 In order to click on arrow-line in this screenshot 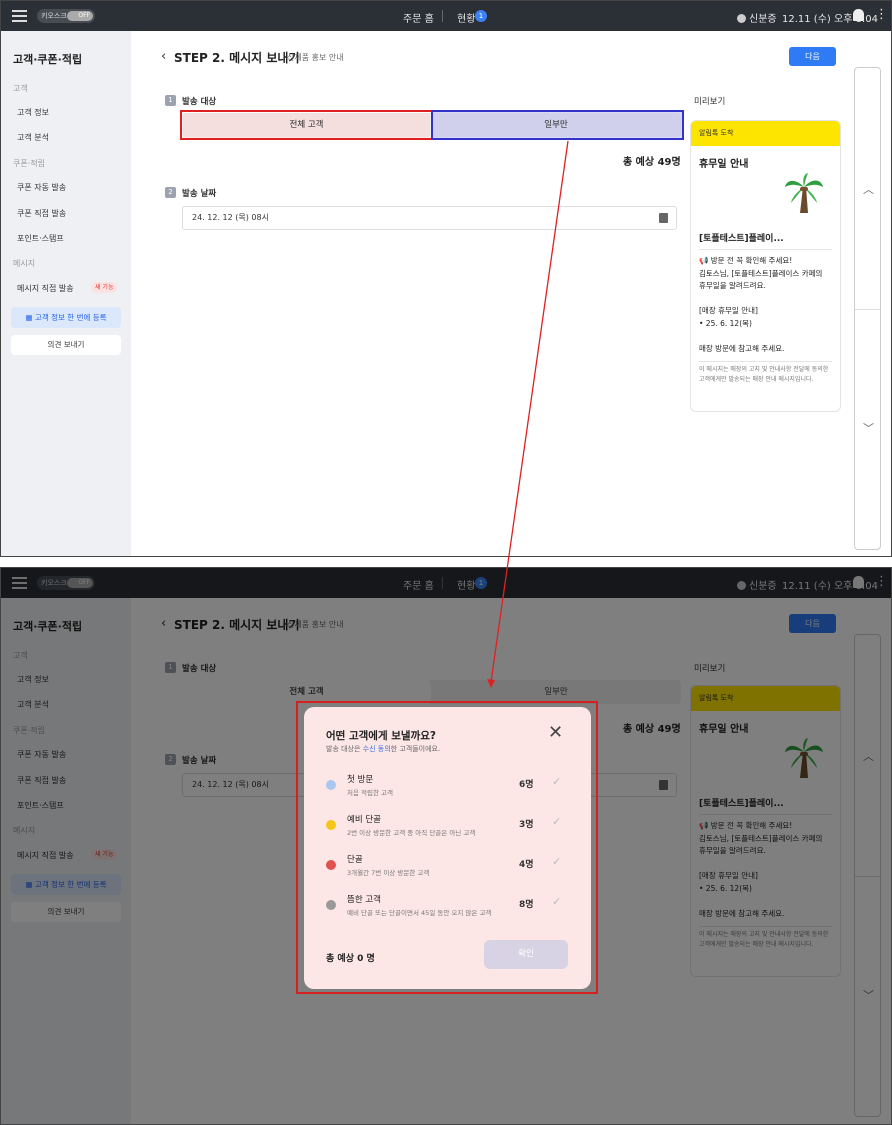, I will do `click(529, 411)`.